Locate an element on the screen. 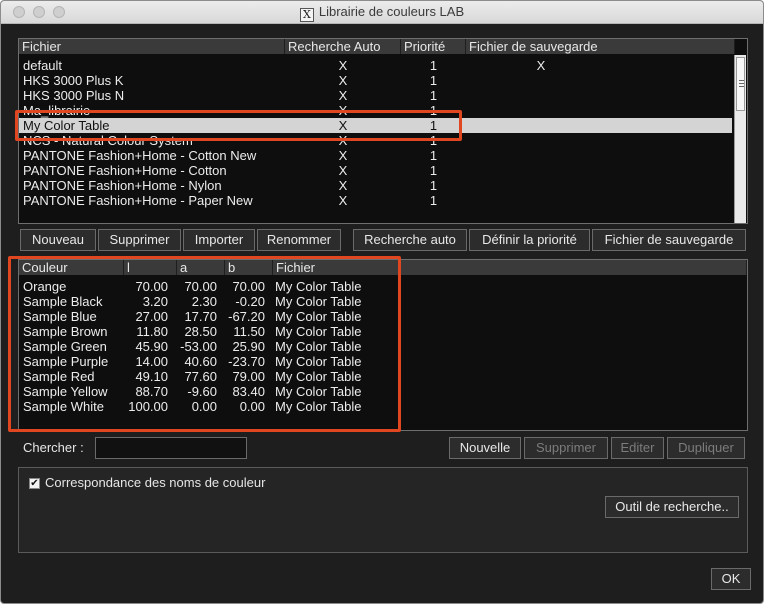 The image size is (764, 604). color-name-cell: Sample Purple is located at coordinates (66, 361).